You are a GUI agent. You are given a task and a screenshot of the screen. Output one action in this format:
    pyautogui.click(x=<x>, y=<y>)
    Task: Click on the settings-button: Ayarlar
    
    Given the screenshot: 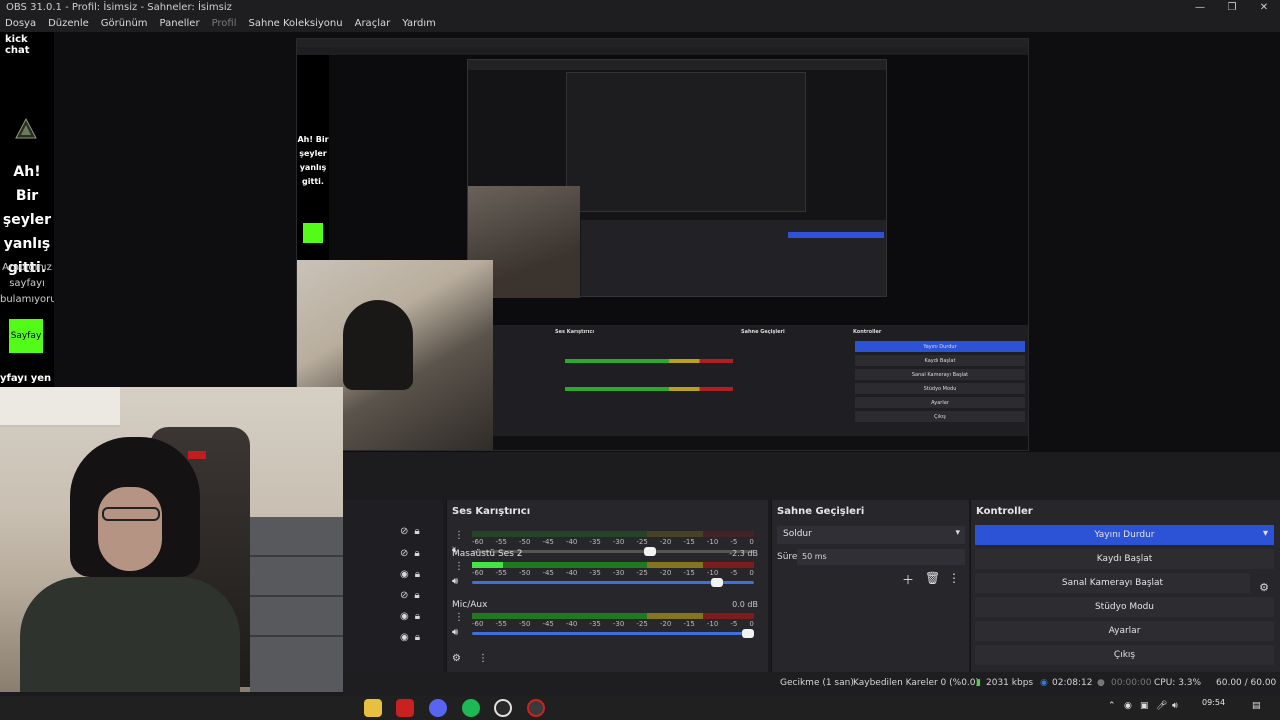 What is the action you would take?
    pyautogui.click(x=1124, y=631)
    